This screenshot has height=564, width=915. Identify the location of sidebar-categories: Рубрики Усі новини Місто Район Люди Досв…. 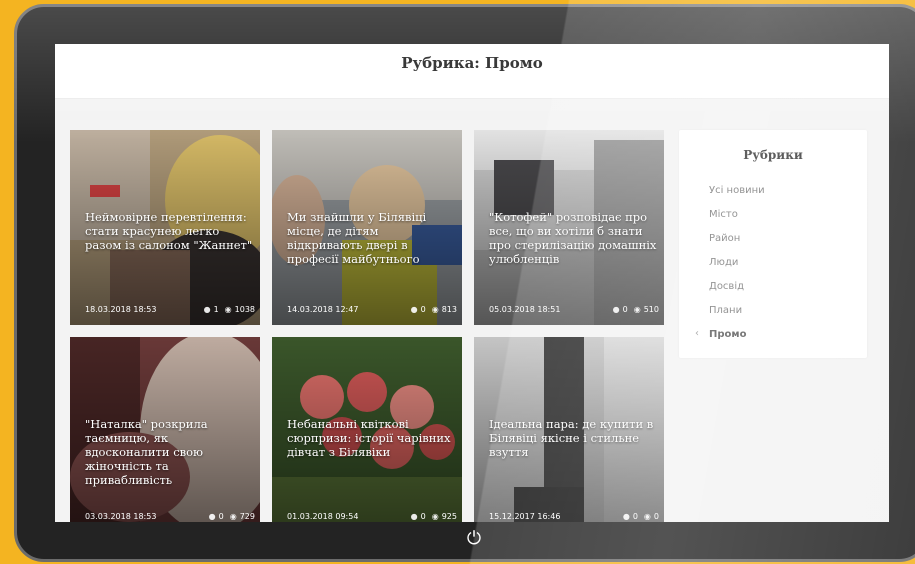
(773, 244).